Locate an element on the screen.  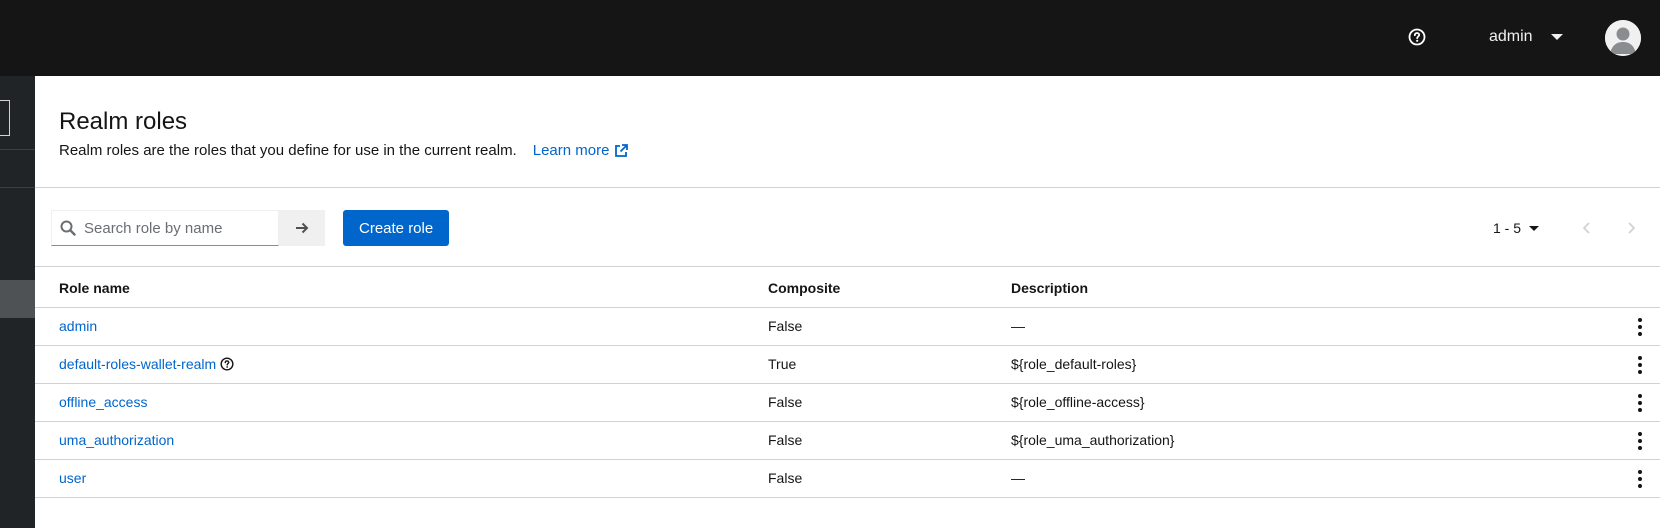
search-icon is located at coordinates (68, 228).